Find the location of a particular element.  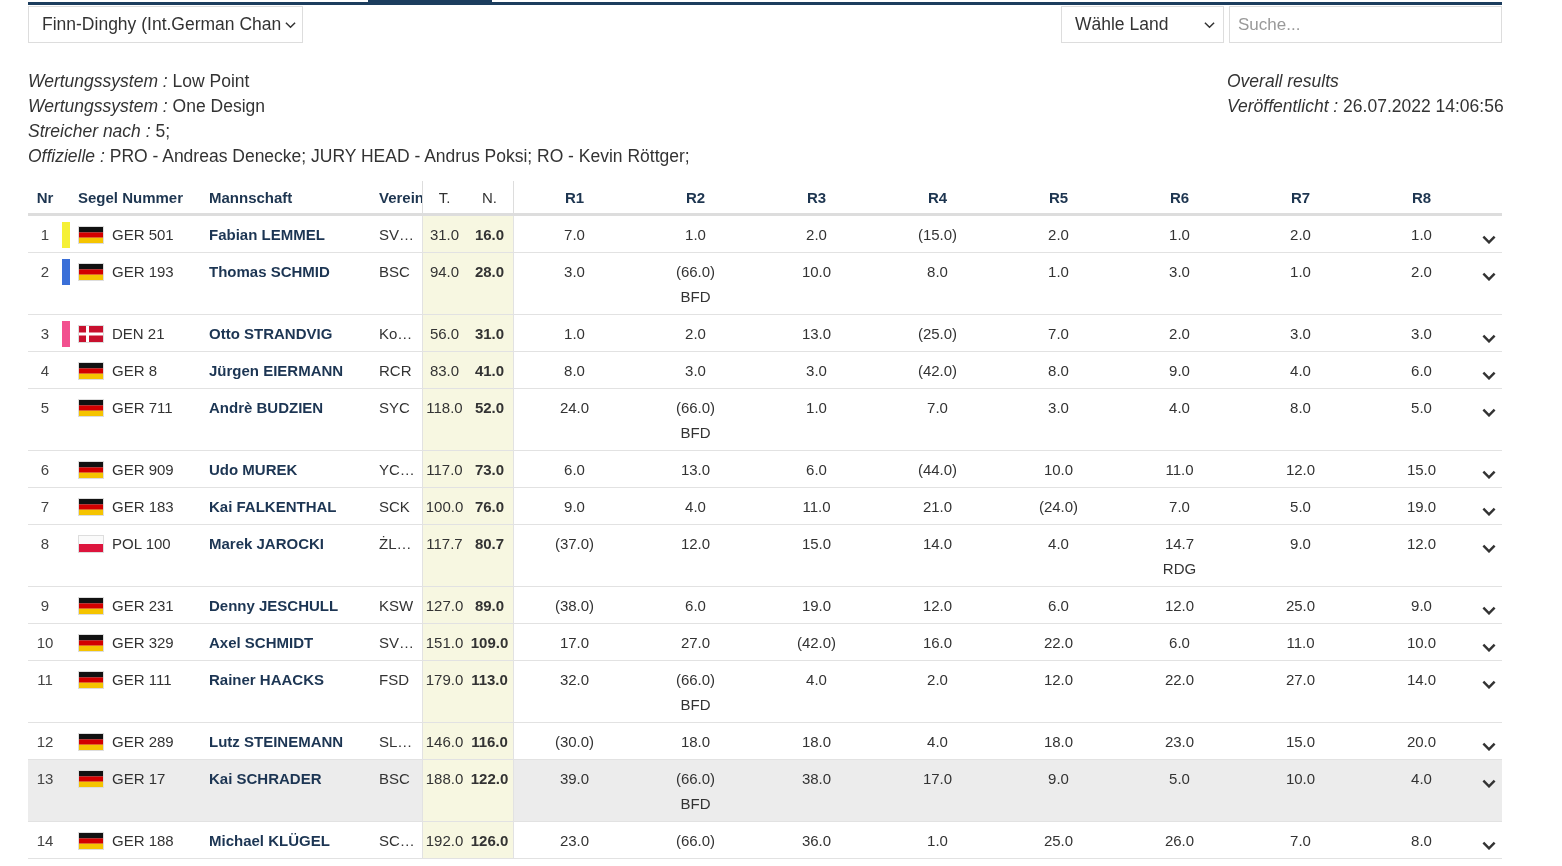

race-score: (24.0) is located at coordinates (1058, 506).